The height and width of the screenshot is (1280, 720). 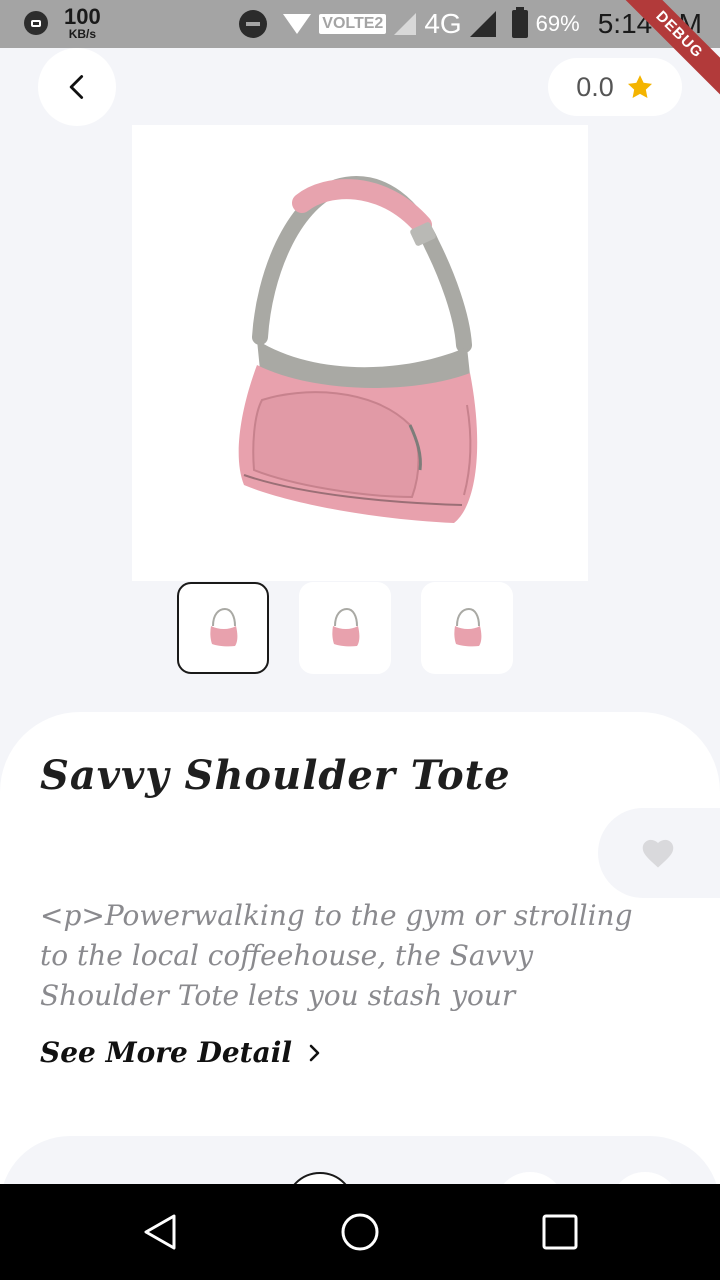 What do you see at coordinates (275, 775) in the screenshot?
I see `product-title: Savvy Shoulder Tote` at bounding box center [275, 775].